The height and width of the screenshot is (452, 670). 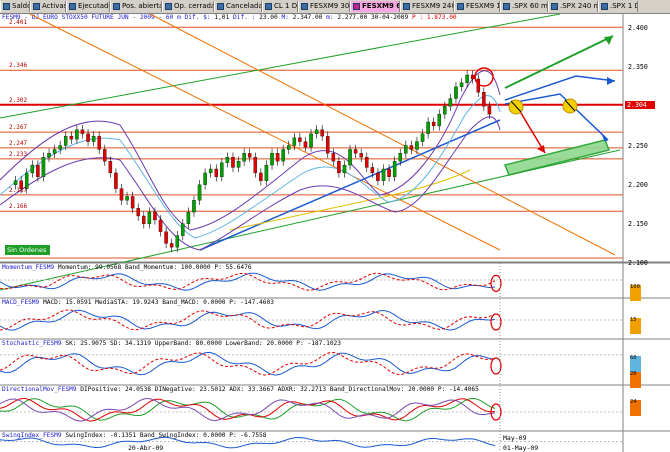 I want to click on y-axis-label: 2.400, so click(x=638, y=28).